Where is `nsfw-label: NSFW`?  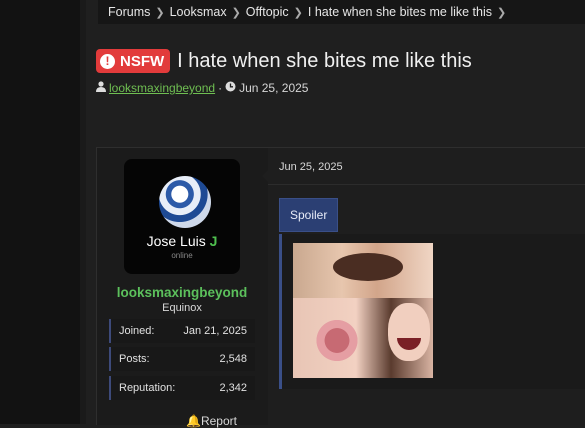
nsfw-label: NSFW is located at coordinates (142, 61).